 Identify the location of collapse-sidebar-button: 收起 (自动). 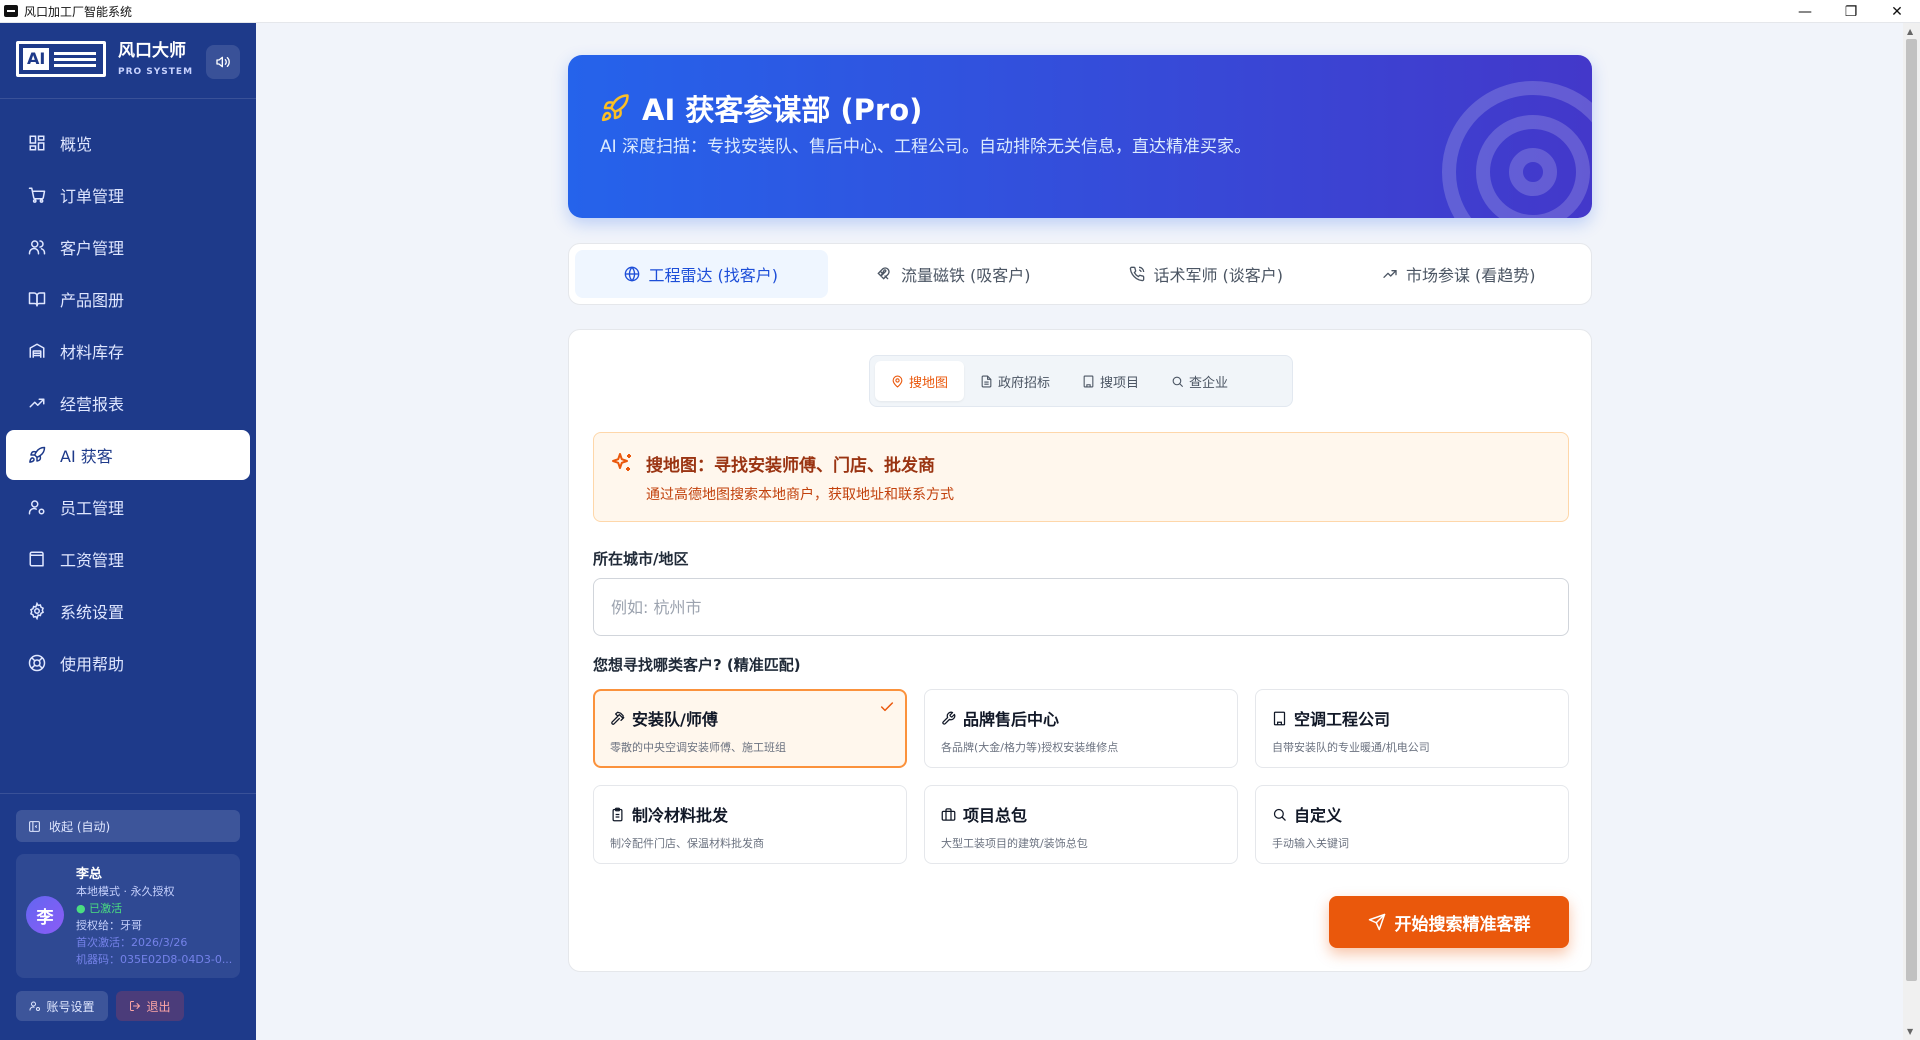
(128, 826).